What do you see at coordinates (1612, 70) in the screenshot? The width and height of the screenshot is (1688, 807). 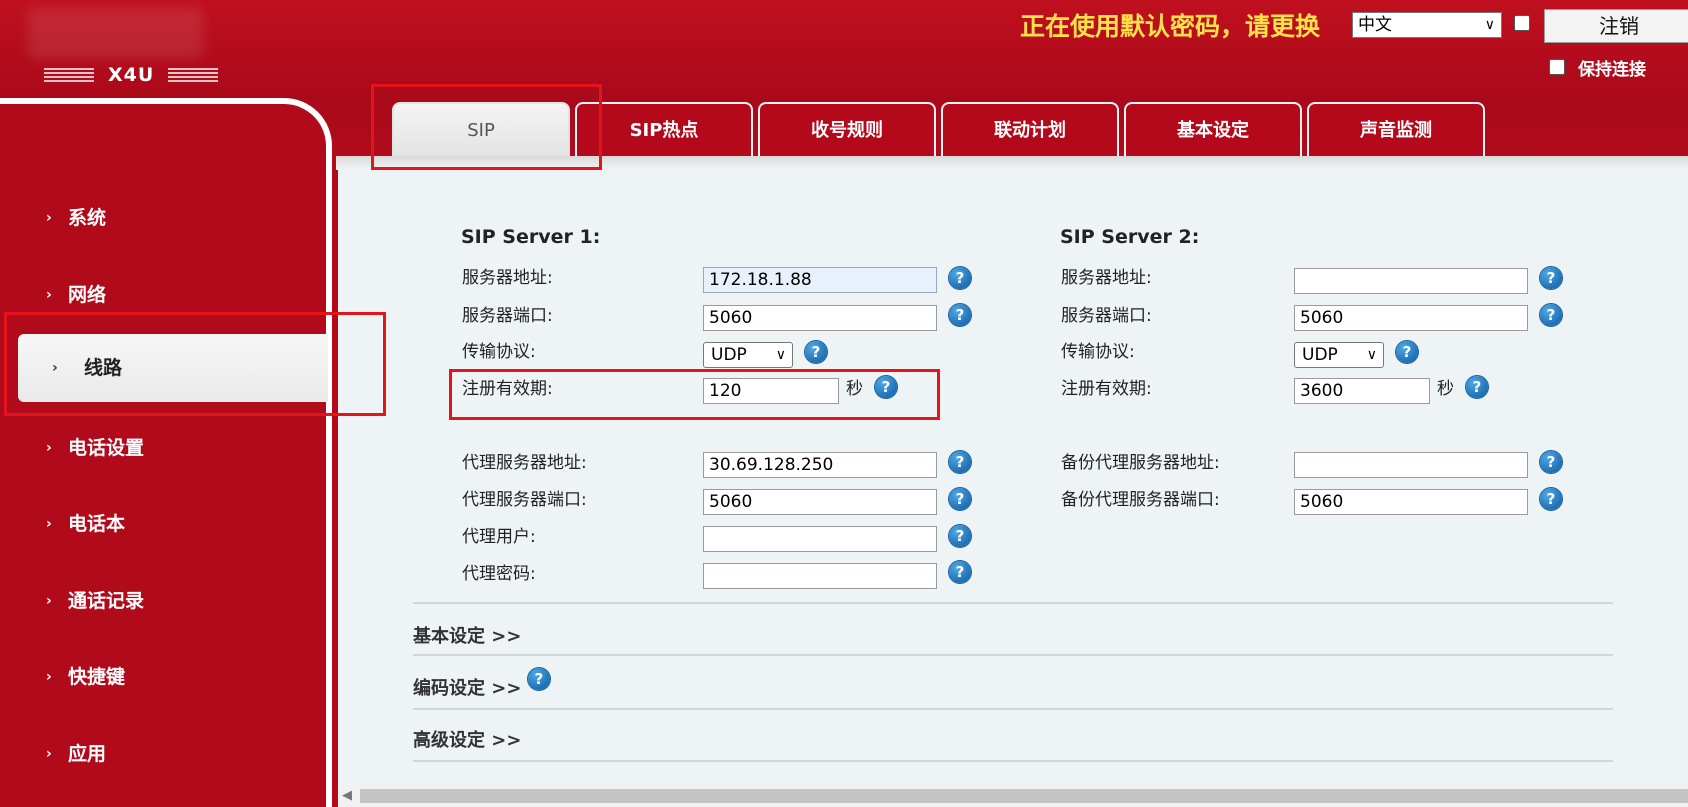 I see `keep-connected-label: 保持连接` at bounding box center [1612, 70].